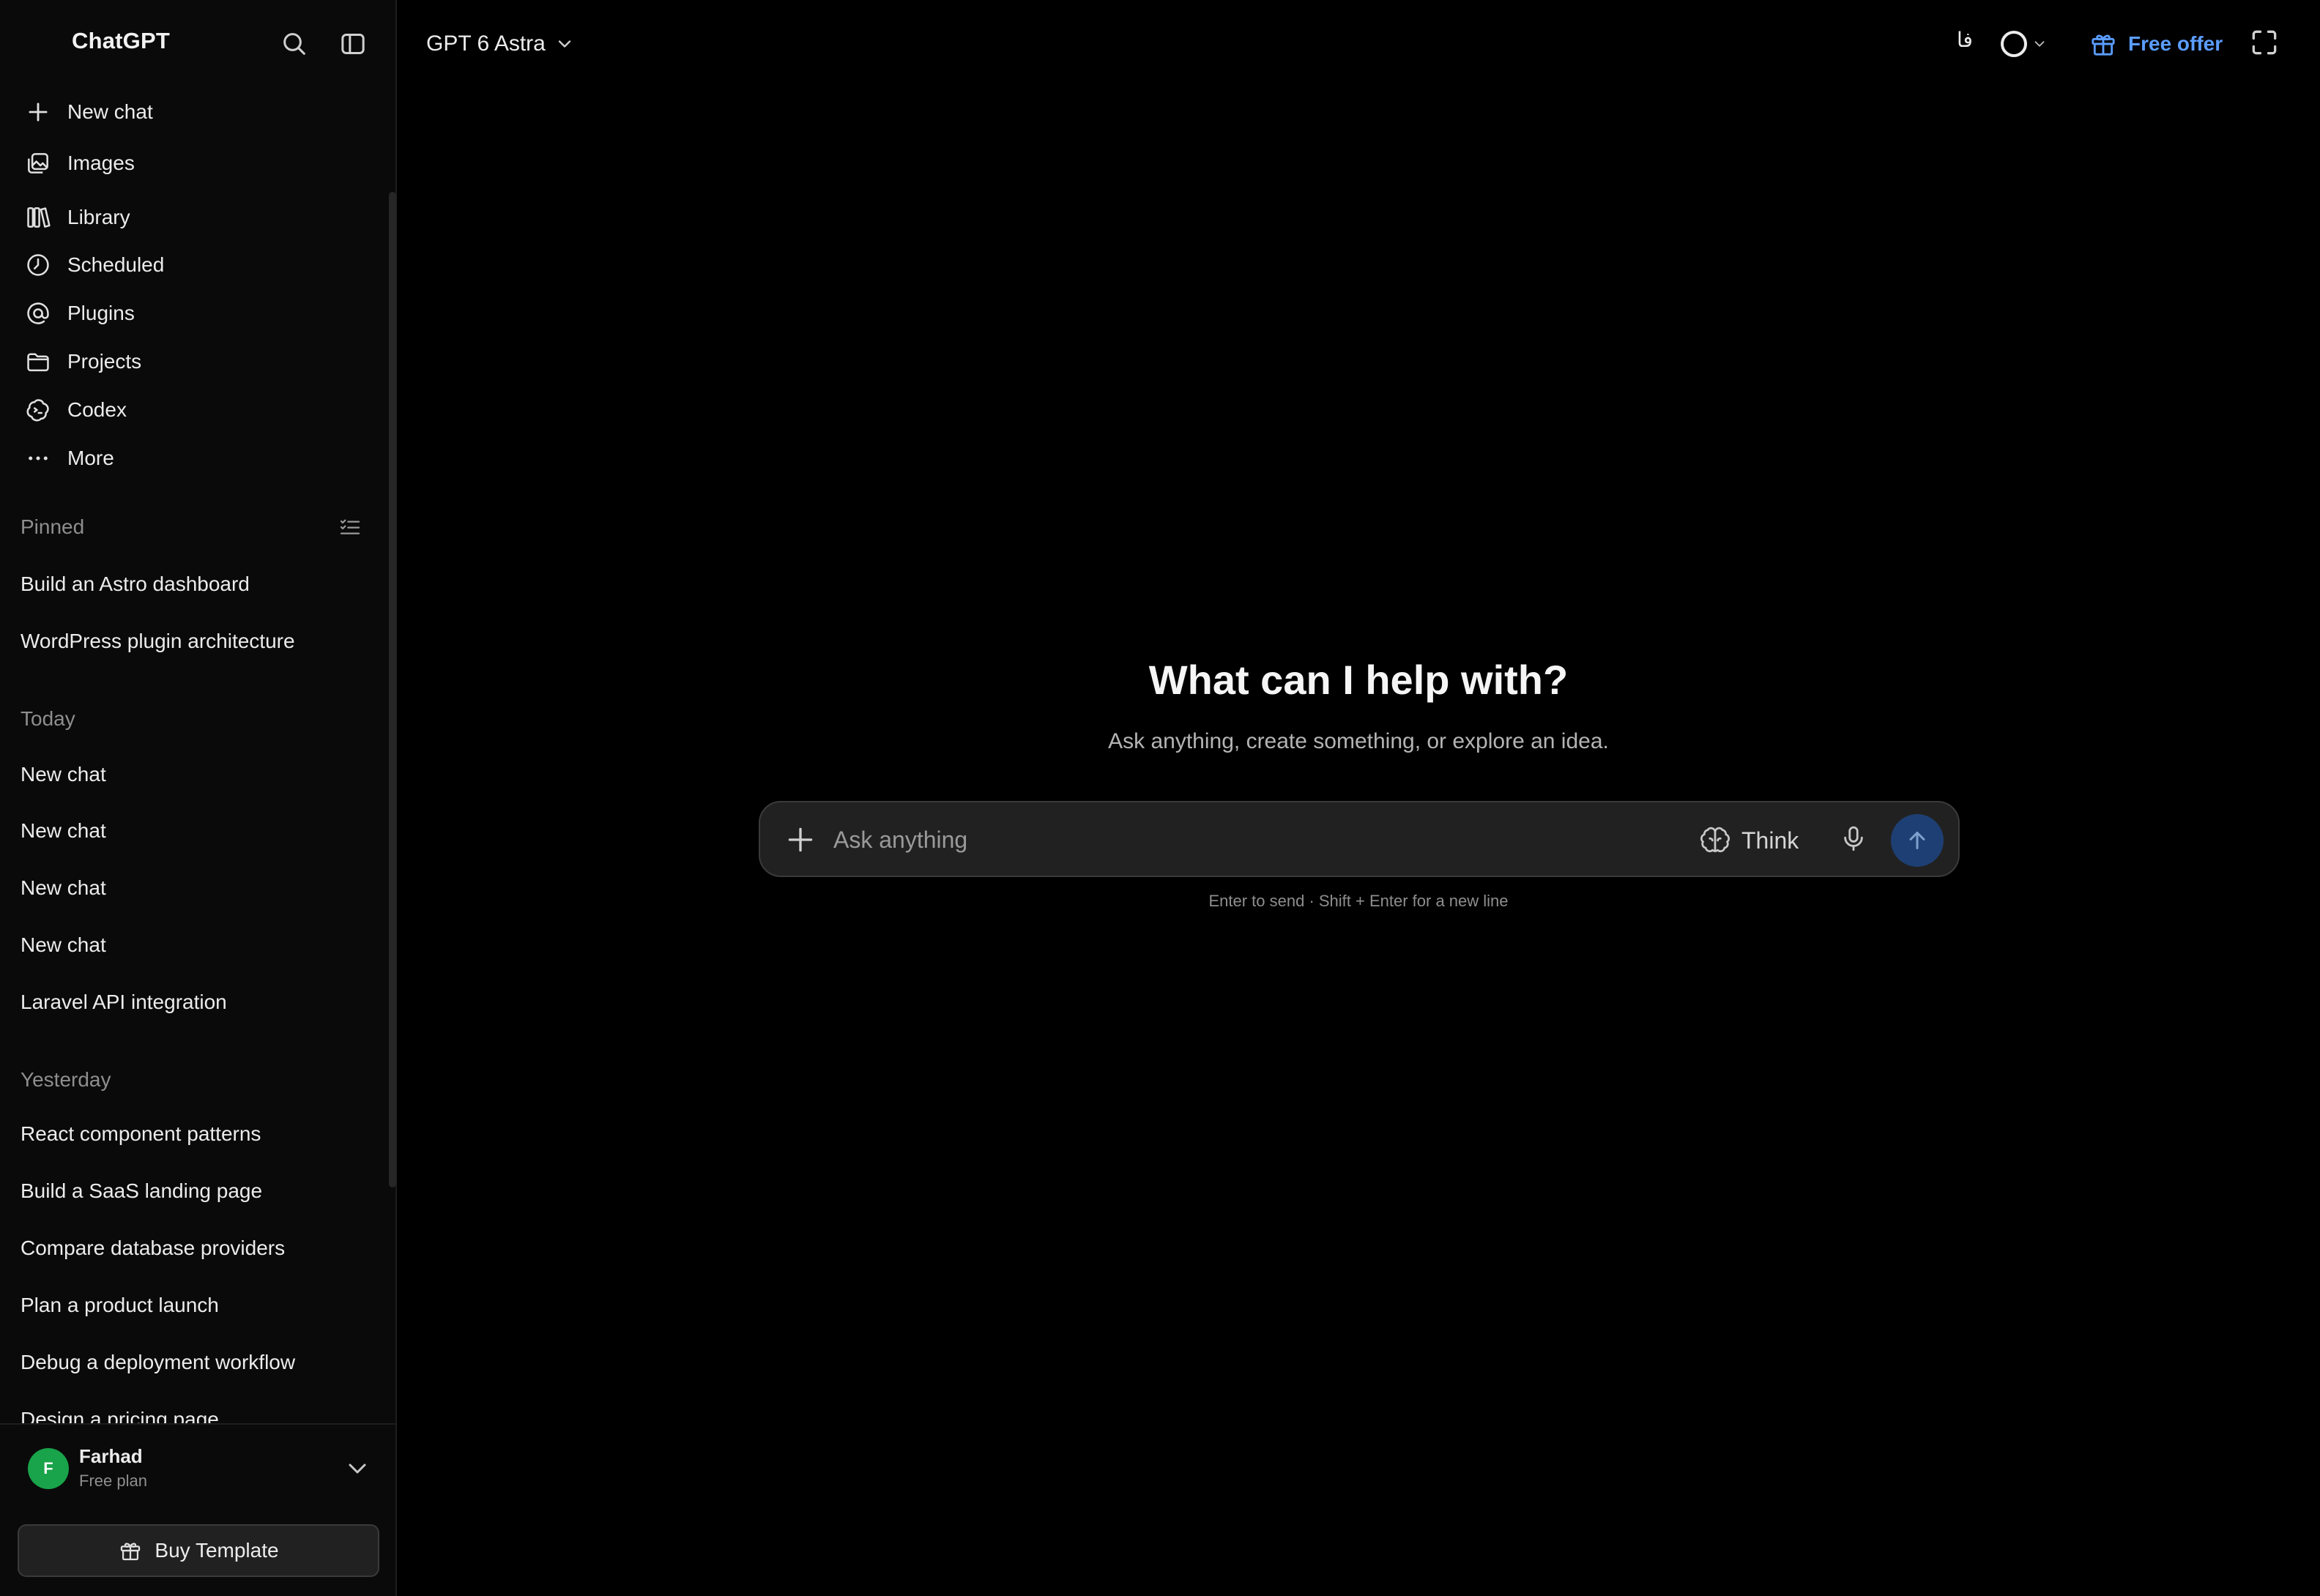 This screenshot has width=2320, height=1596. What do you see at coordinates (48, 718) in the screenshot?
I see `section-title-today: Today` at bounding box center [48, 718].